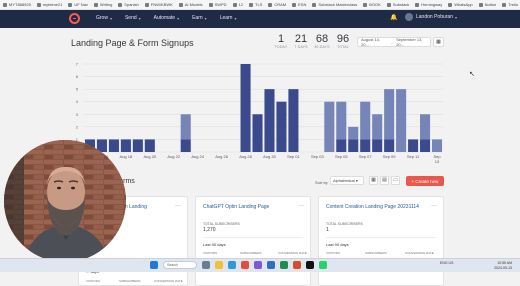 This screenshot has width=520, height=286. Describe the element at coordinates (389, 156) in the screenshot. I see `x-tick-label: Sep 09` at that location.